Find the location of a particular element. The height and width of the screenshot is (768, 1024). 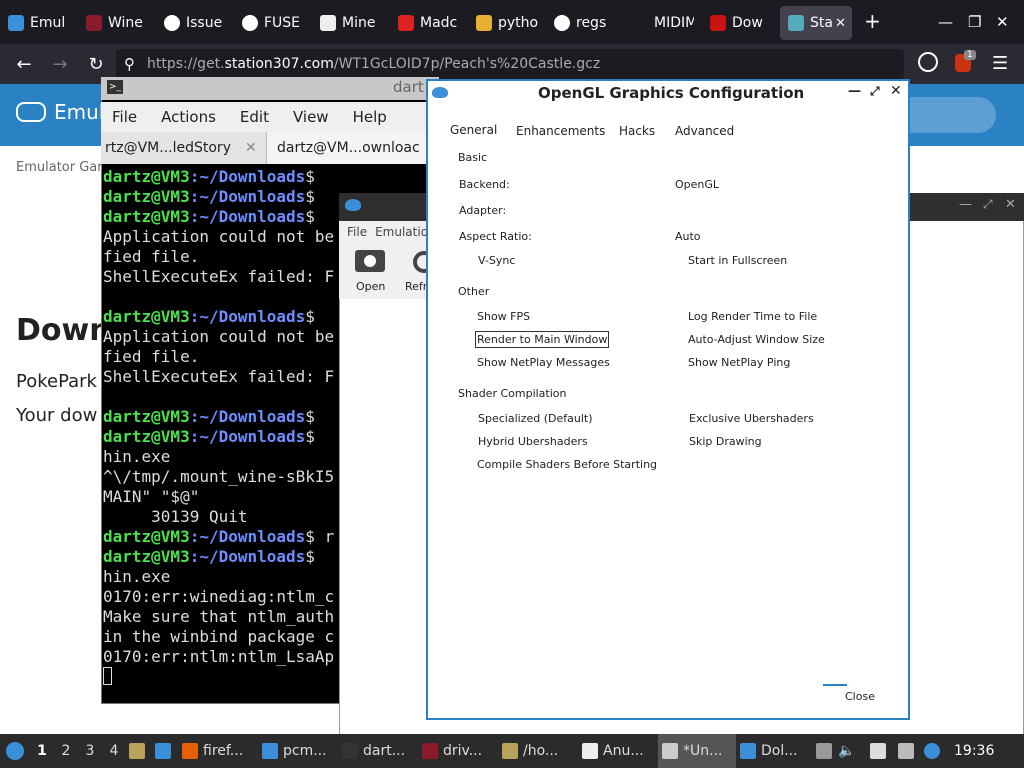

tab-hacks: Hacks is located at coordinates (637, 131).